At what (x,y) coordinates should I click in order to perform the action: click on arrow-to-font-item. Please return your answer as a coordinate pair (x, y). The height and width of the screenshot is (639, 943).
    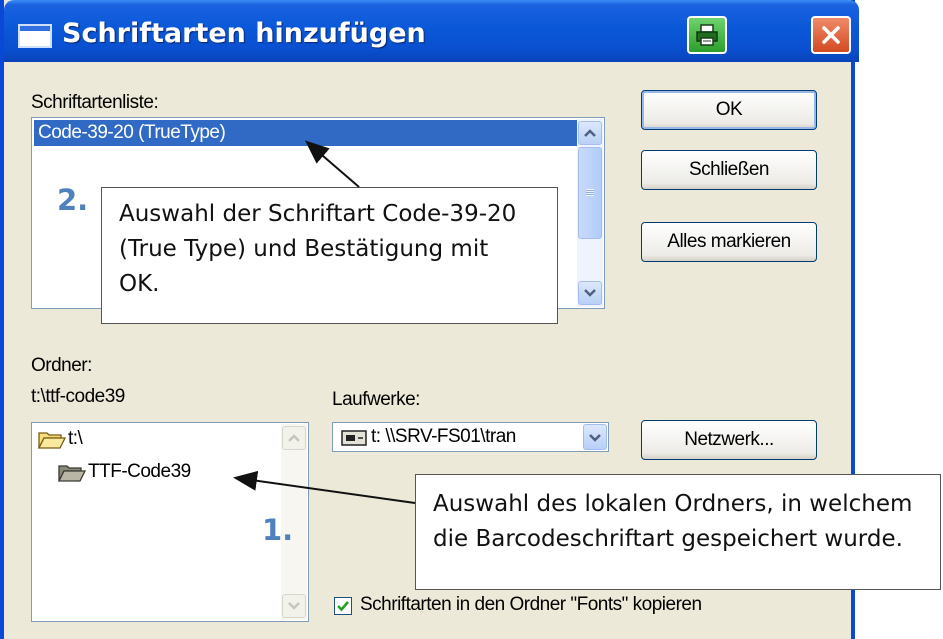
    Looking at the image, I should click on (332, 164).